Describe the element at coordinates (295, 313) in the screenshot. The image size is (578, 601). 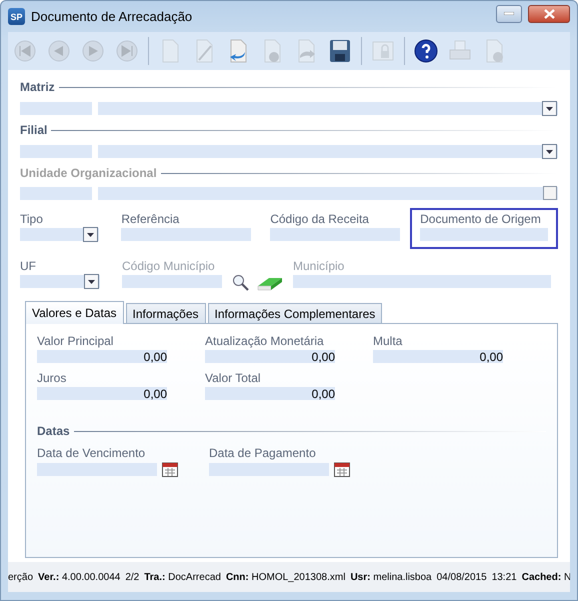
I see `tab: Informações Complementares` at that location.